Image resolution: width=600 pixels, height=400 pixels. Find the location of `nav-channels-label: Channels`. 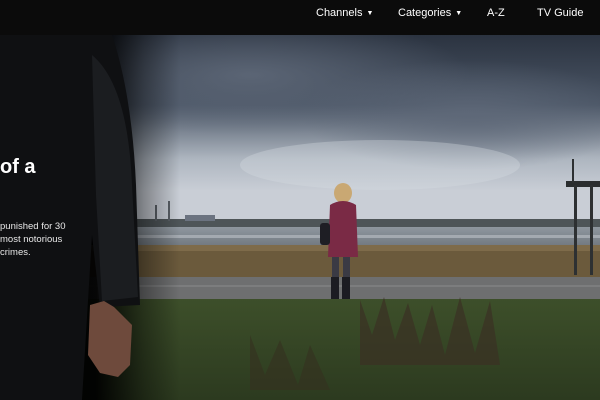

nav-channels-label: Channels is located at coordinates (339, 13).